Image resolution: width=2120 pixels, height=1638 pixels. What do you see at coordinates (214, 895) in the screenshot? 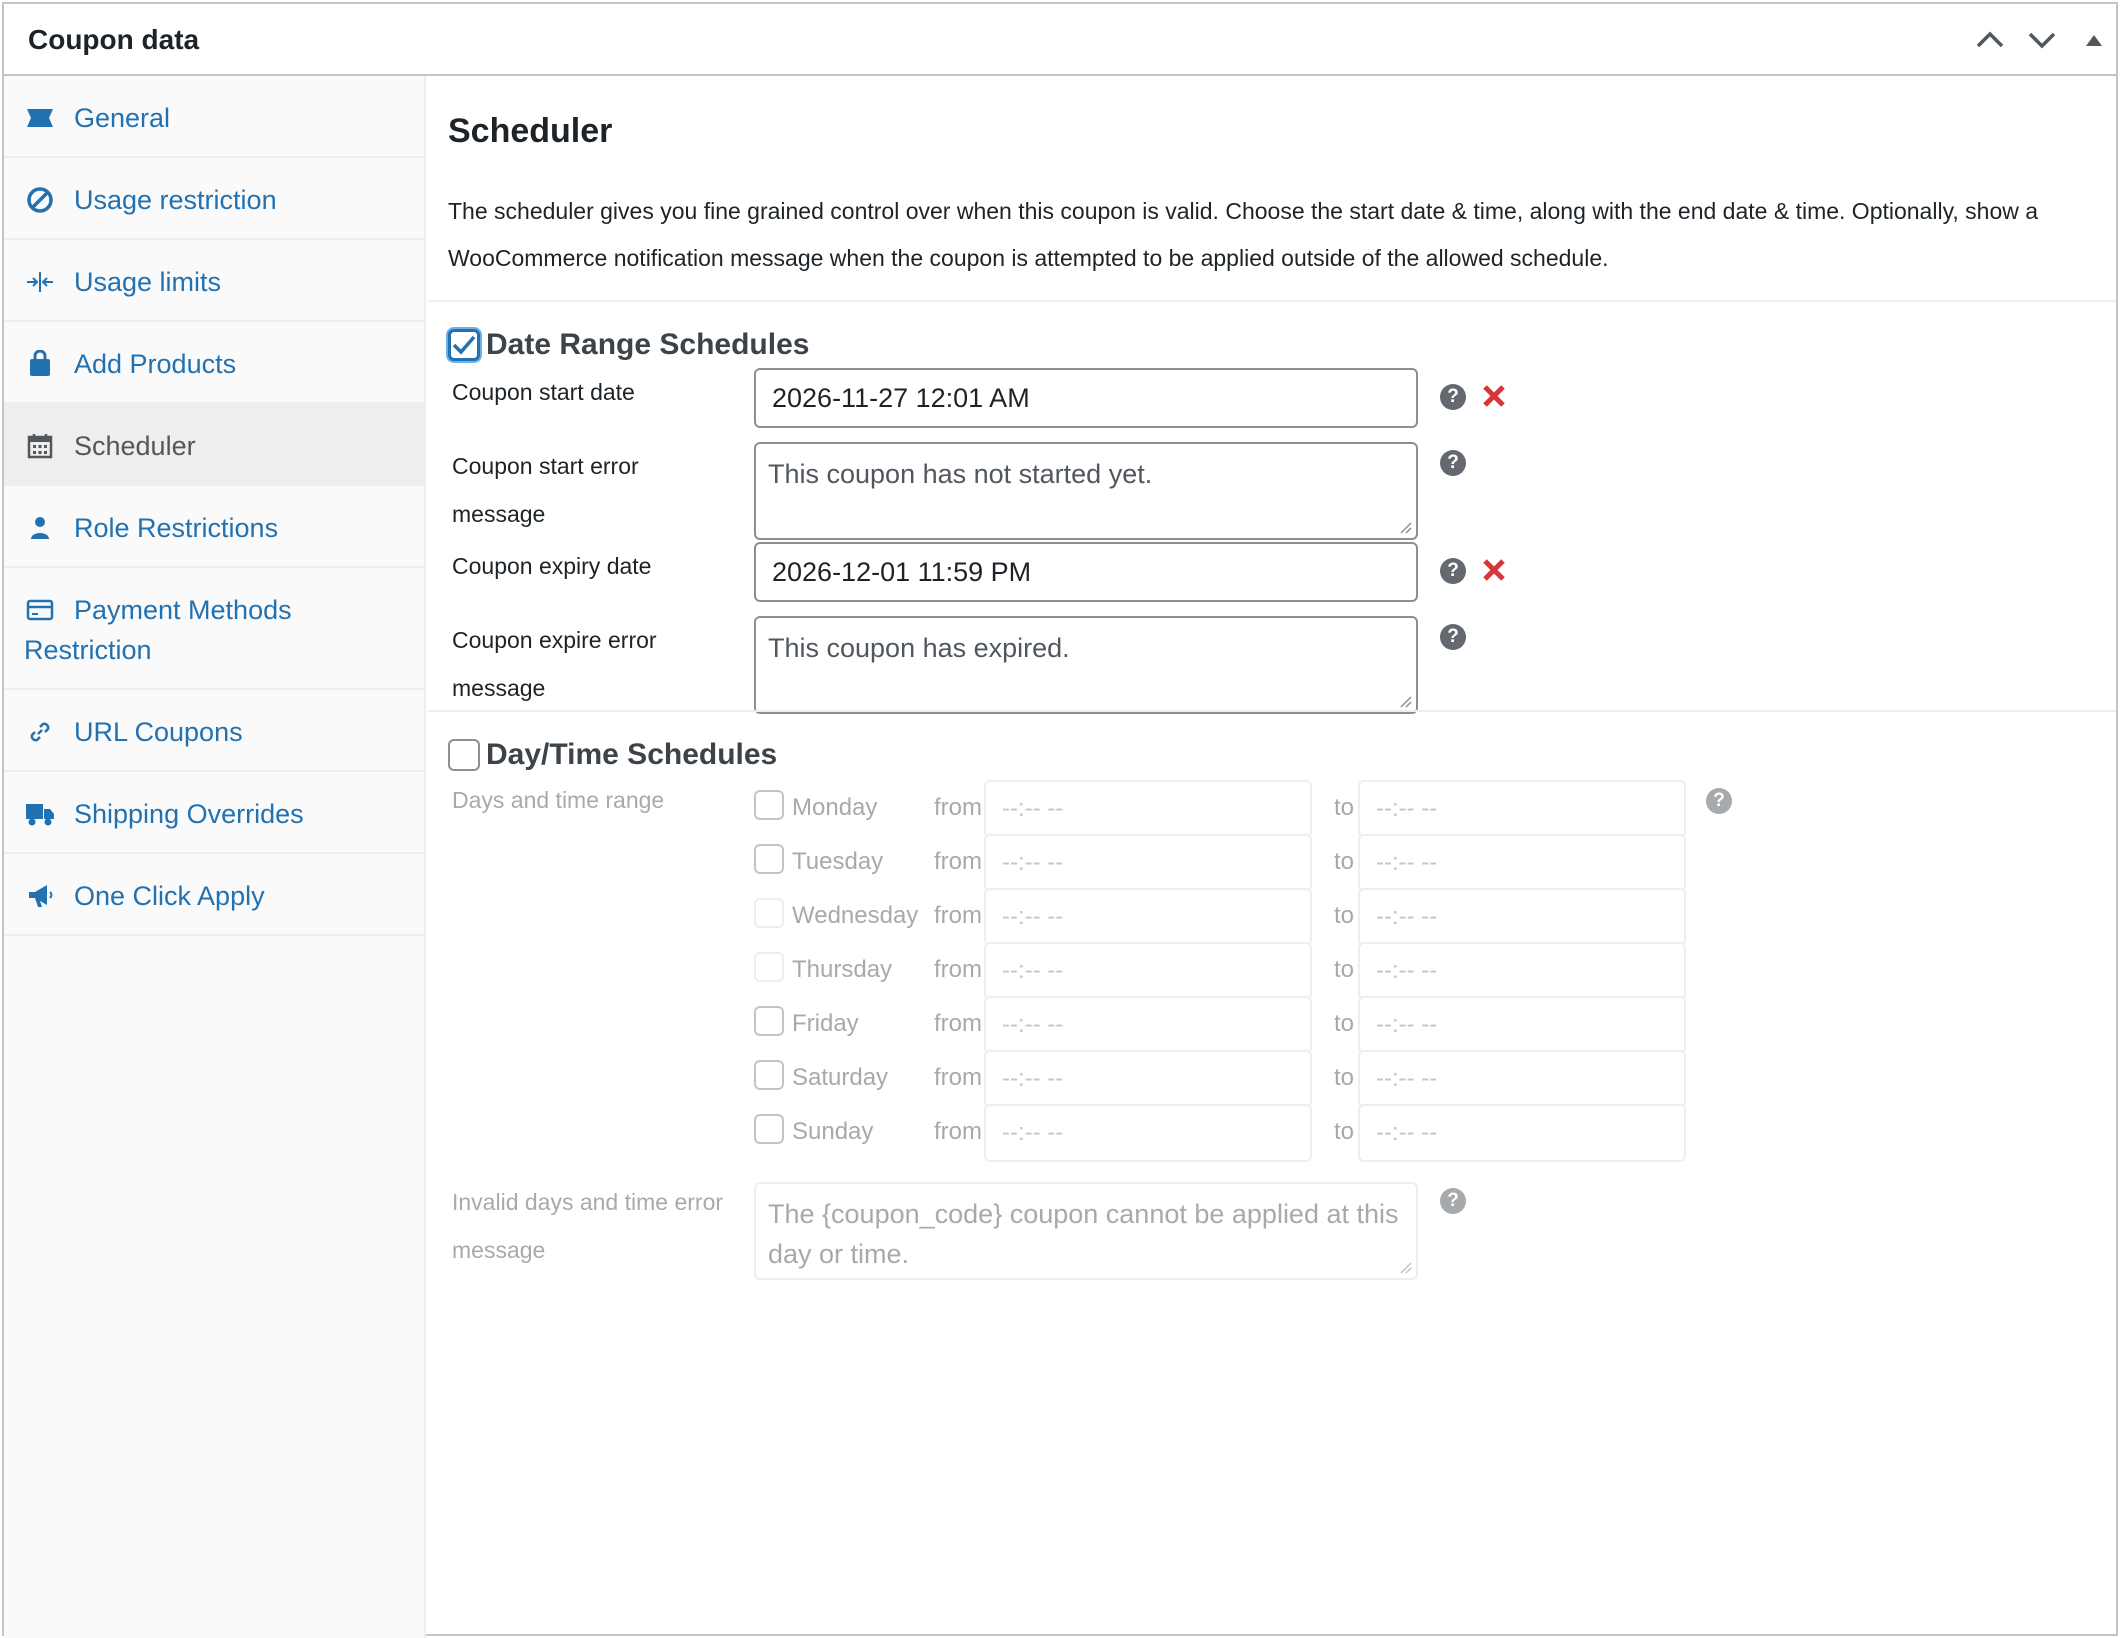
I see `tab-one-click-apply: One Click Apply` at bounding box center [214, 895].